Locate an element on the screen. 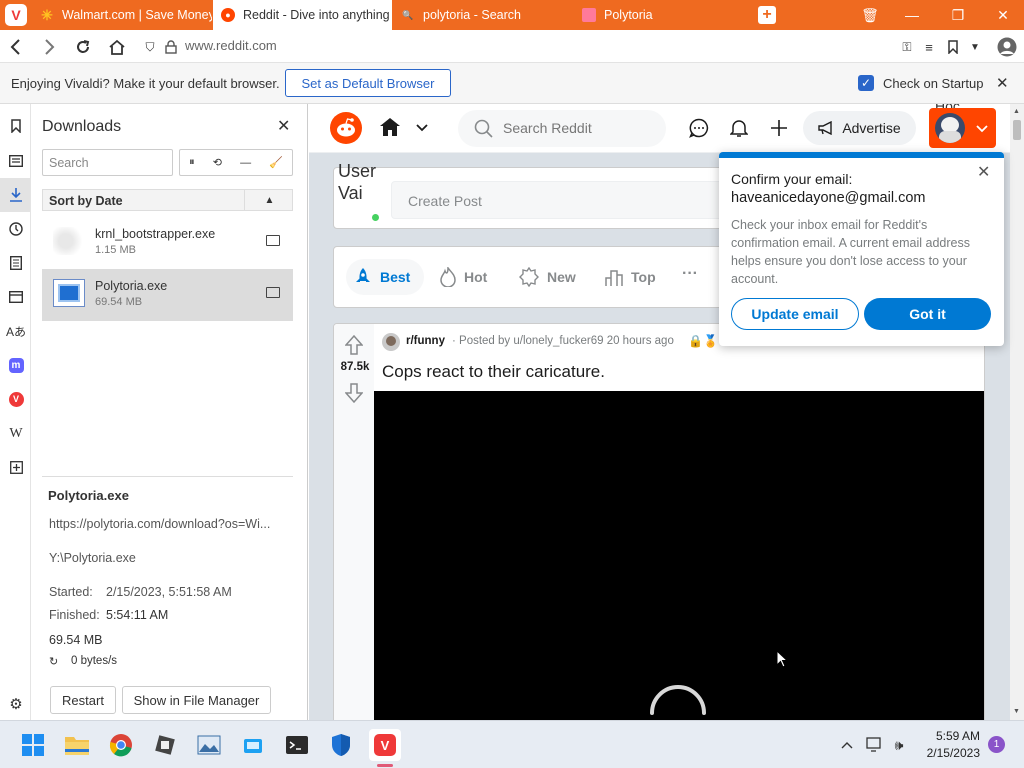 Image resolution: width=1024 pixels, height=768 pixels. tab-polytoria: Polytoria is located at coordinates (663, 15).